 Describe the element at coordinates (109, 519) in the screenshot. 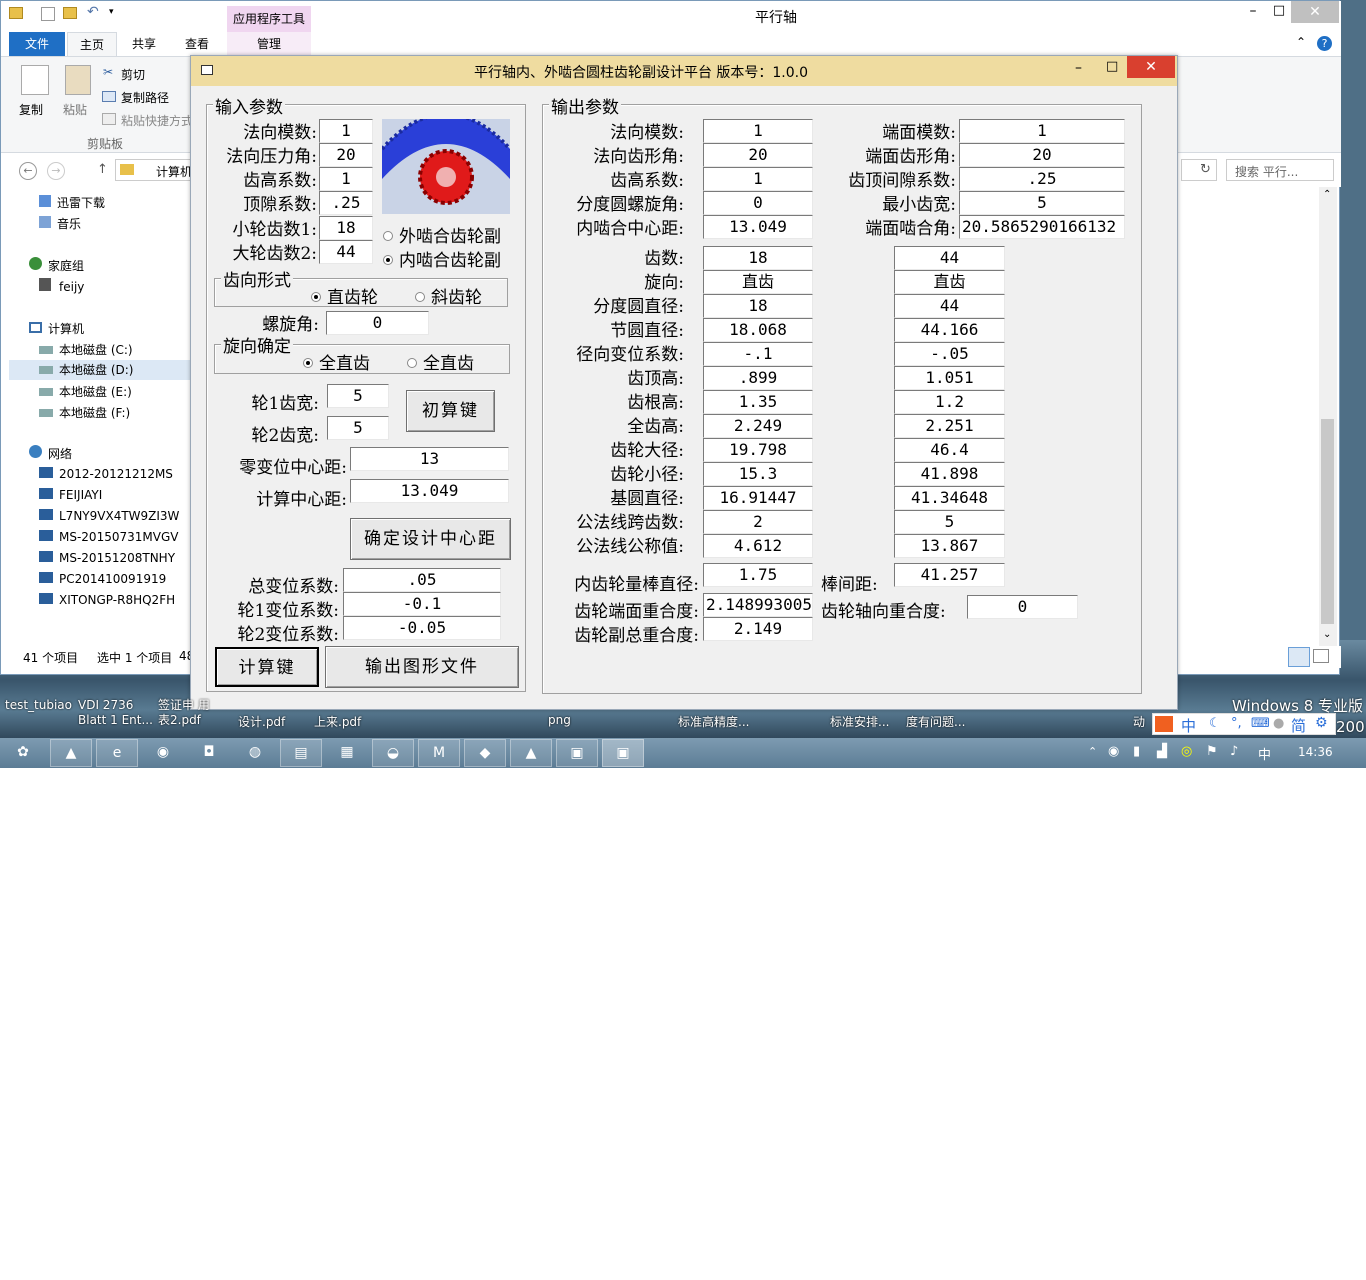

I see `nav-item-host: L7NY9VX4TW9ZI3W` at that location.